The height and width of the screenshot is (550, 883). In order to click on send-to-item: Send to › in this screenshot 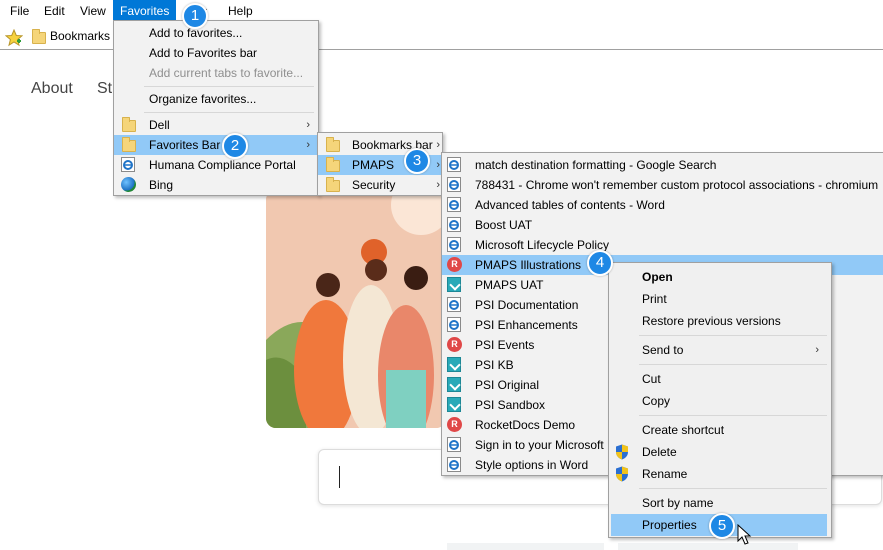, I will do `click(720, 350)`.